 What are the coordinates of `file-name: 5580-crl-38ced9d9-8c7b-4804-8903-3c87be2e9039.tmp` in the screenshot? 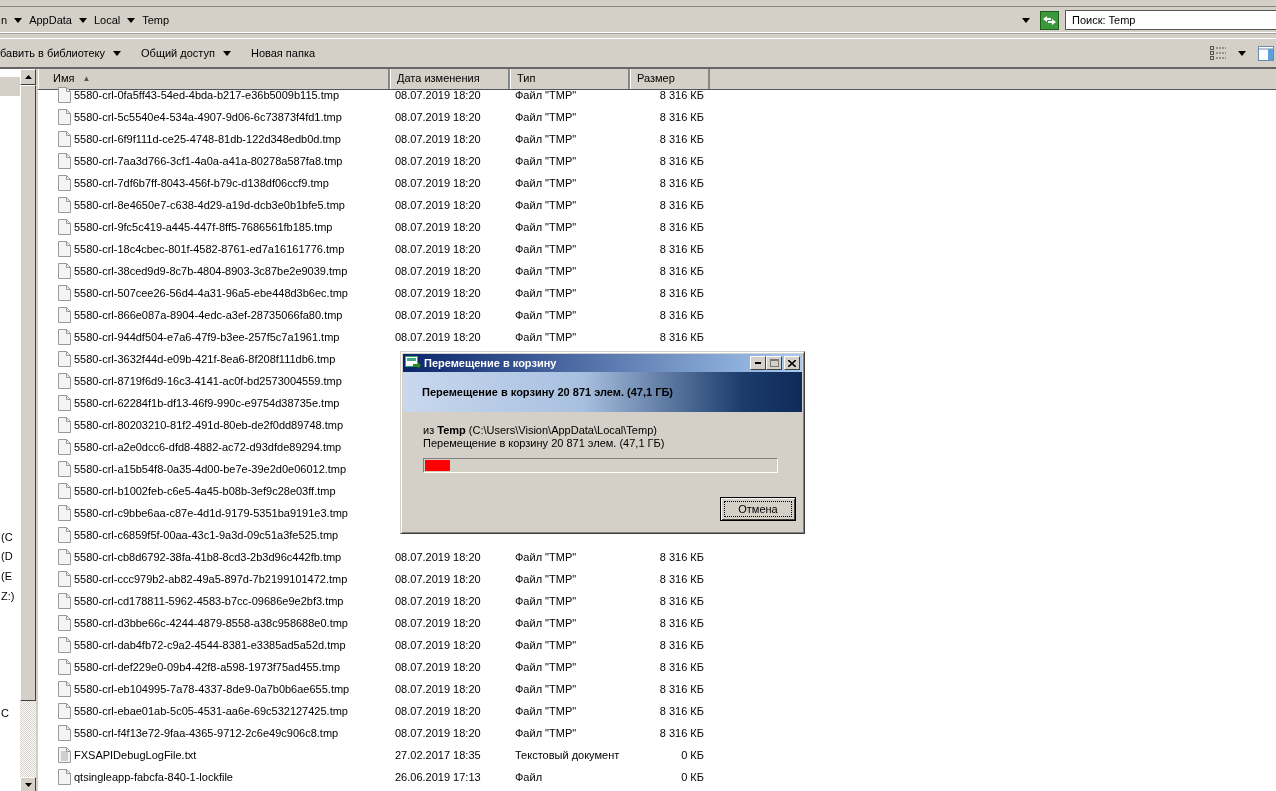 It's located at (211, 271).